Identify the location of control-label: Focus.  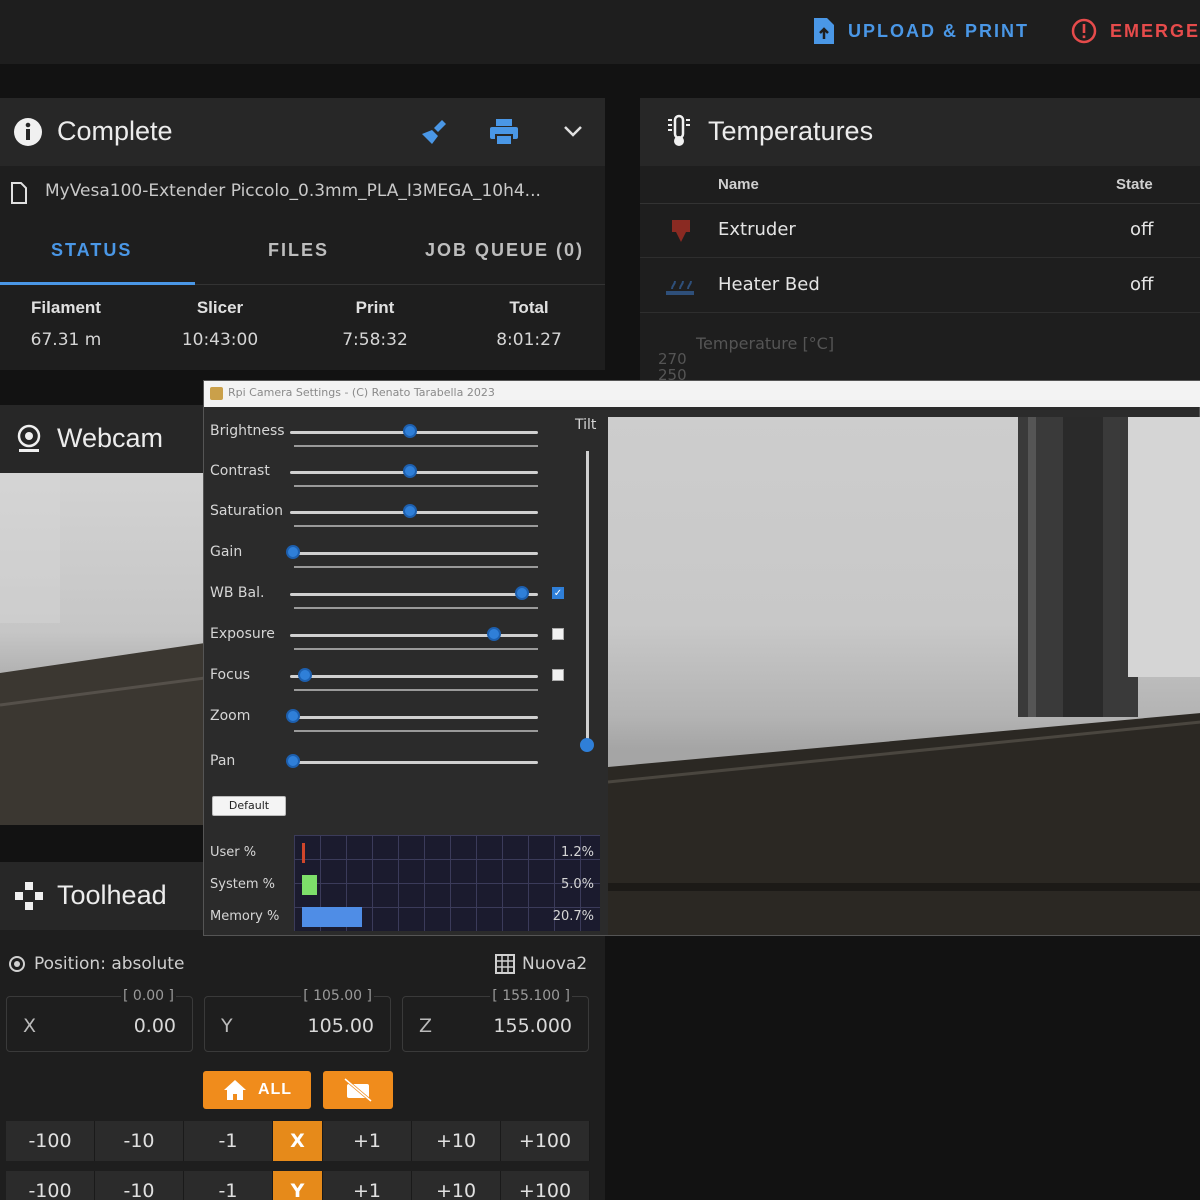
(230, 675).